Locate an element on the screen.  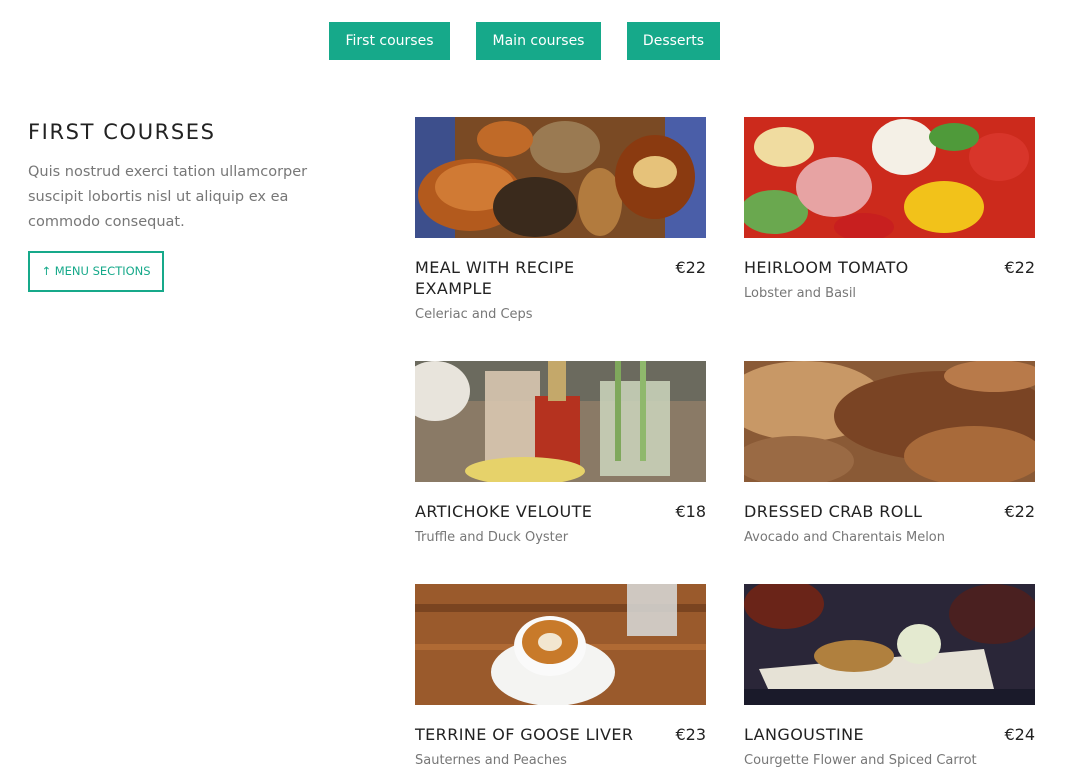
tab-first-courses: First courses is located at coordinates (389, 41).